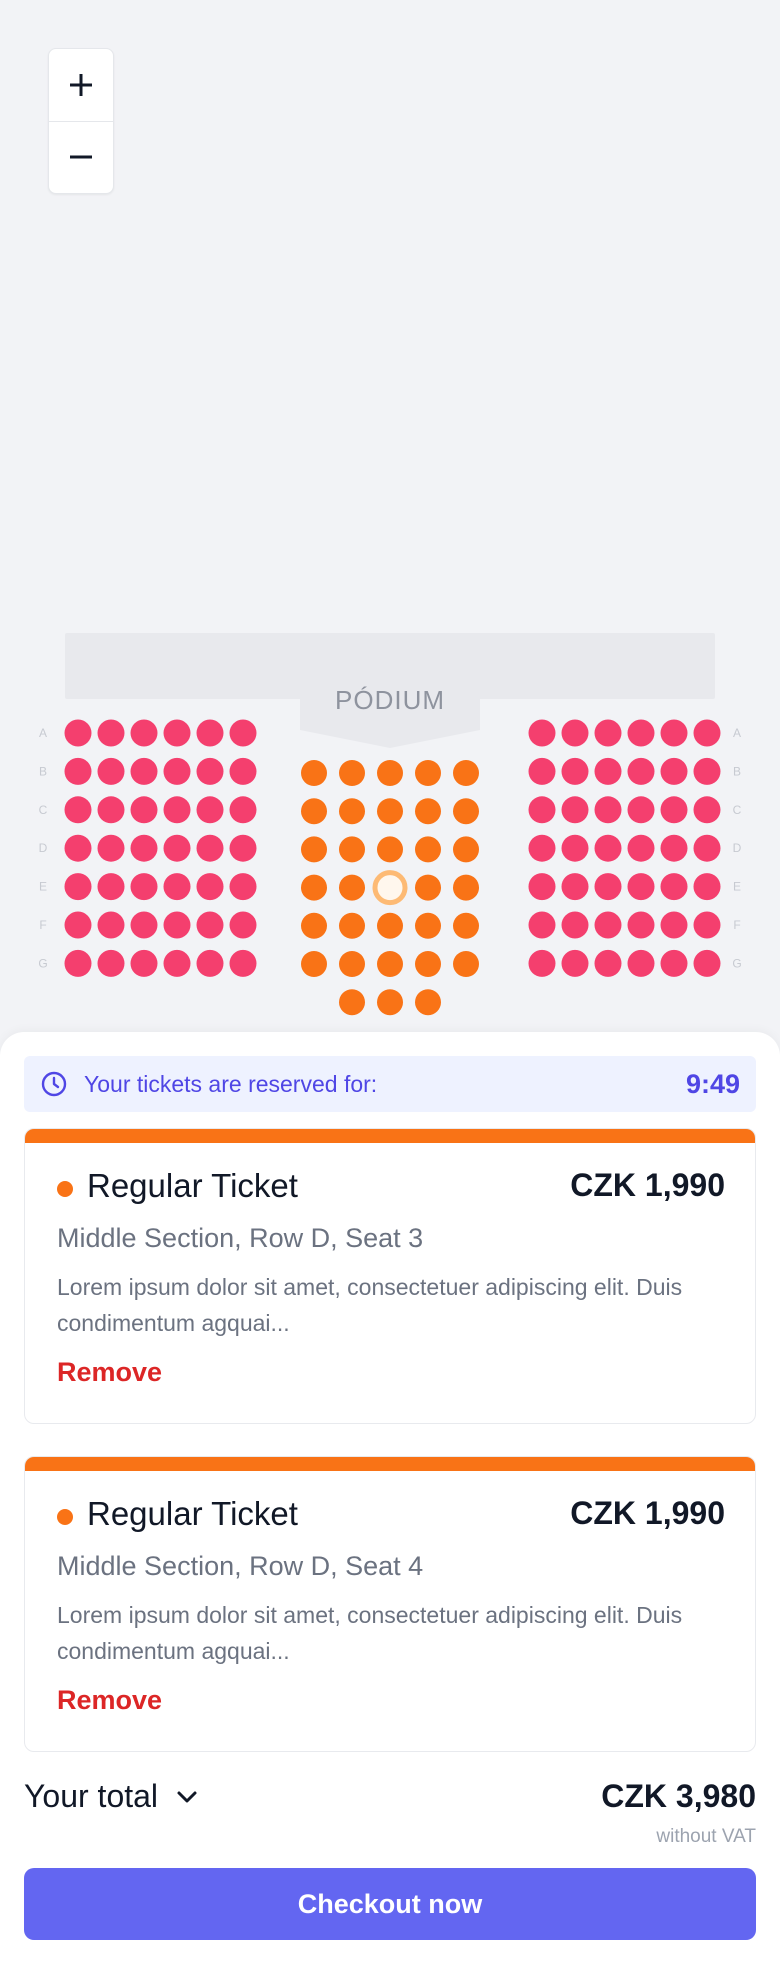 Image resolution: width=780 pixels, height=1972 pixels. I want to click on zoom-in-button, so click(81, 85).